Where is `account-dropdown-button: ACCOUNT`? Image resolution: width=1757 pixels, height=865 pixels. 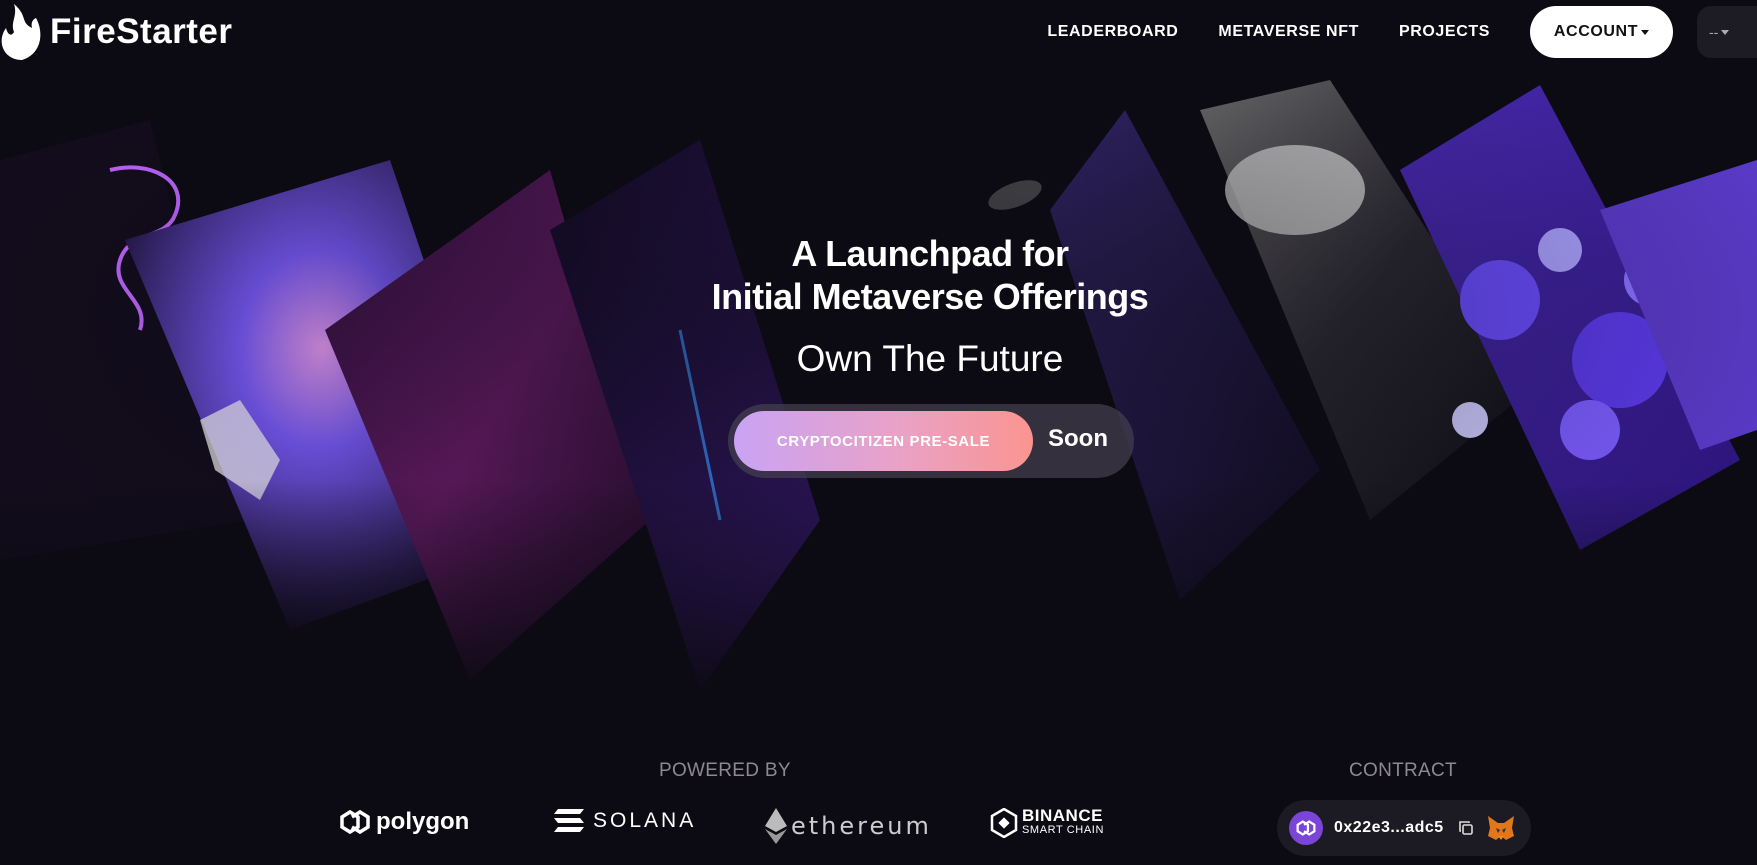
account-dropdown-button: ACCOUNT is located at coordinates (1601, 32).